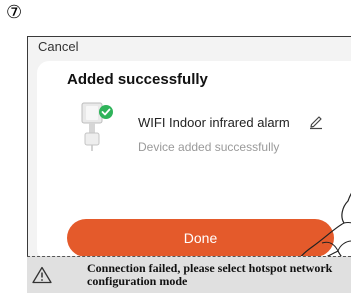  I want to click on check-badge-icon, so click(106, 112).